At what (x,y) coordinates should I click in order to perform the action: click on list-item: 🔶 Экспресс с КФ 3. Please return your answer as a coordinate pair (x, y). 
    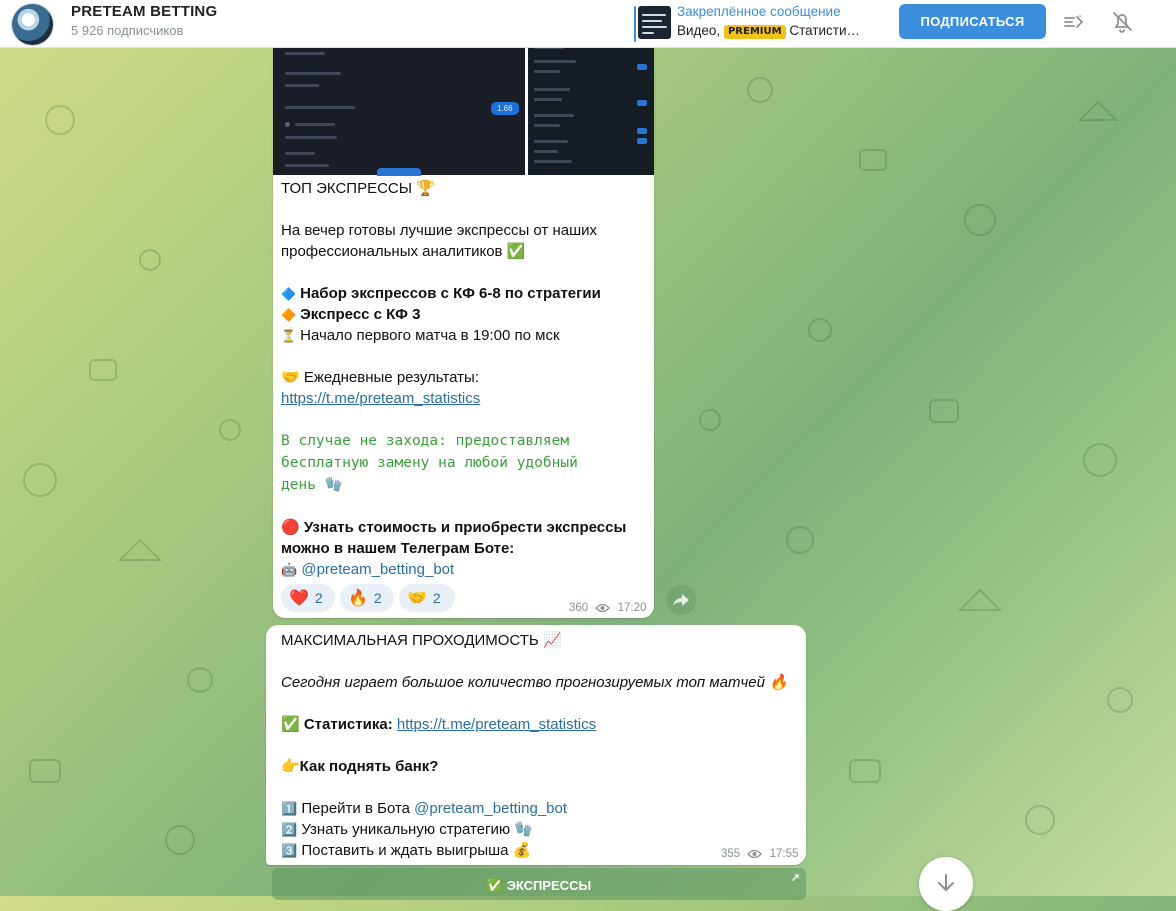
    Looking at the image, I should click on (350, 315).